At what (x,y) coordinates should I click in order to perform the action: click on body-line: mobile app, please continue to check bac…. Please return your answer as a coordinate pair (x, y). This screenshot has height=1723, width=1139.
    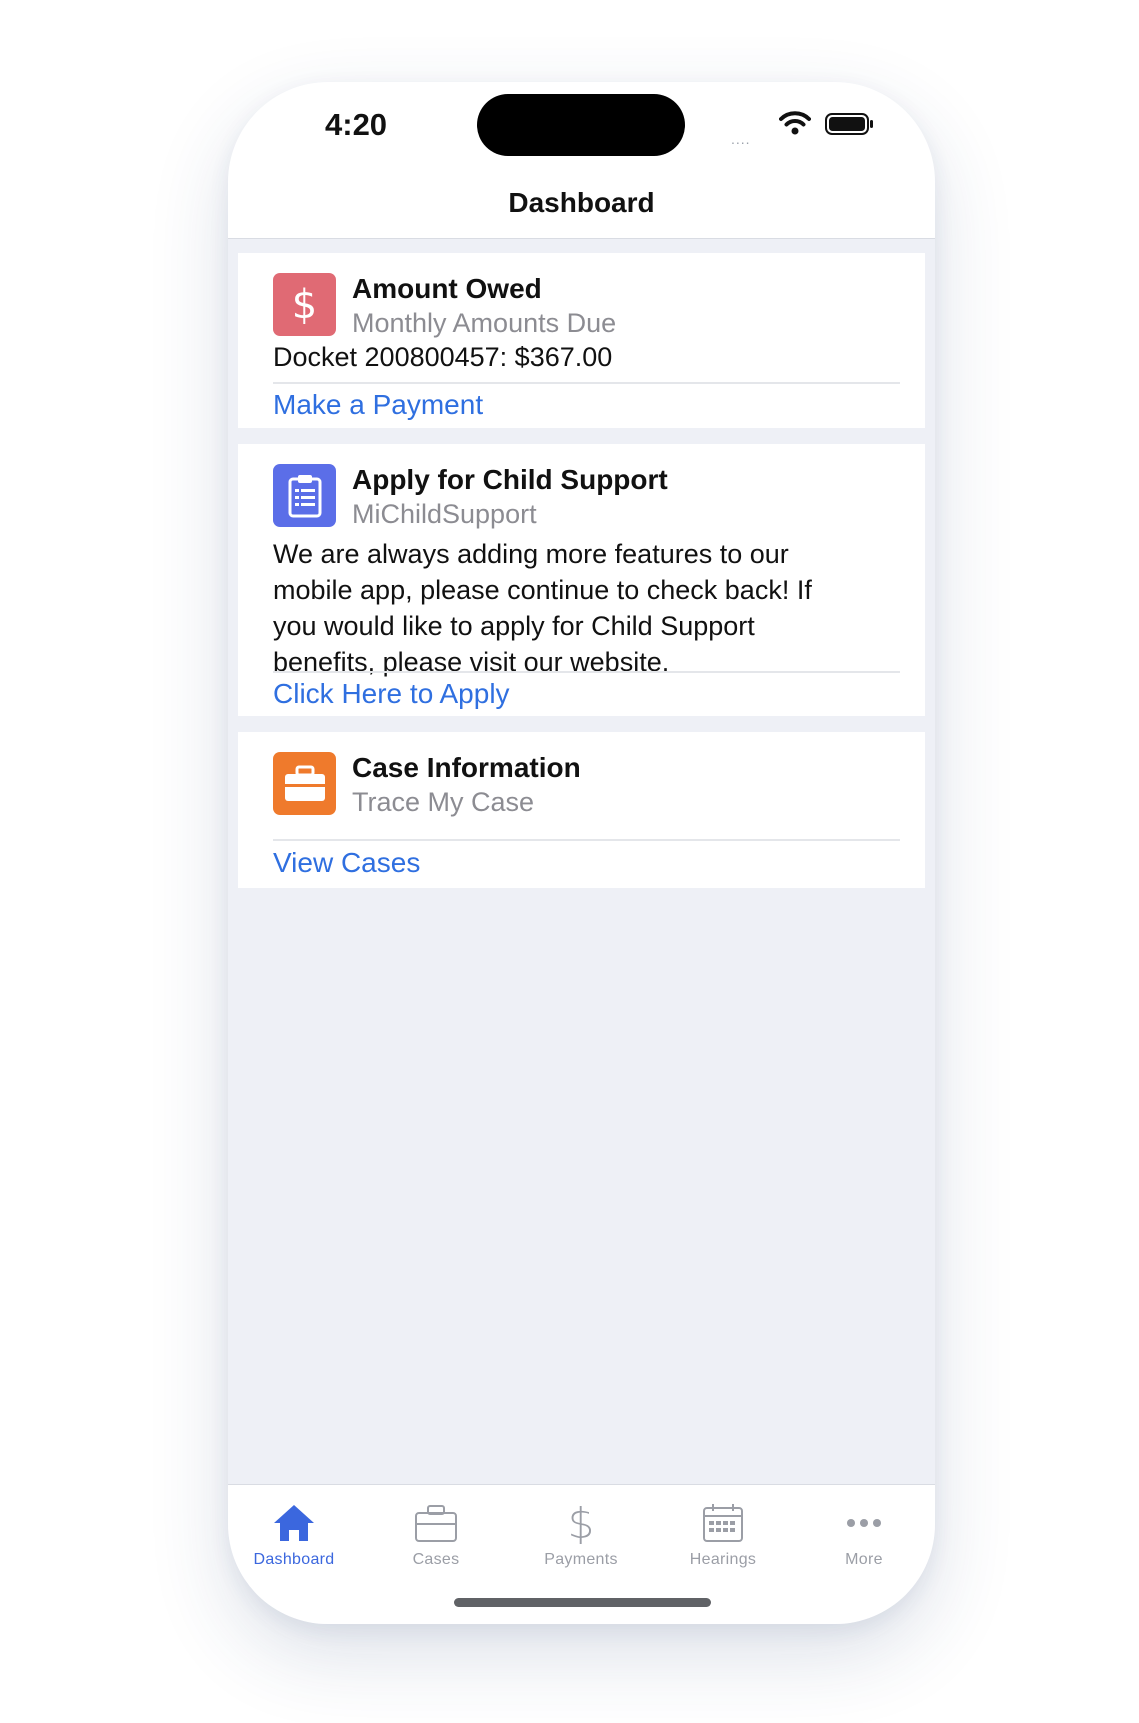
    Looking at the image, I should click on (542, 590).